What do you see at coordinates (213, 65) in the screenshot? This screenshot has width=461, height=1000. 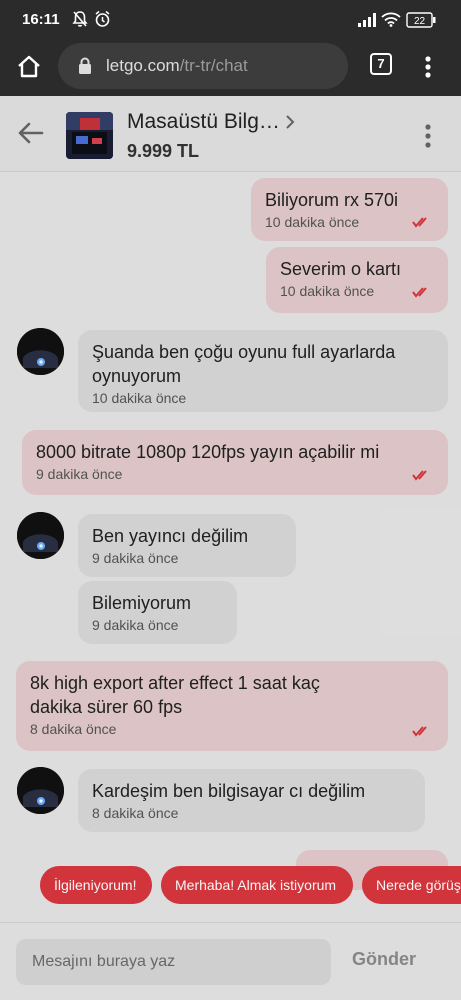 I see `url-path: /tr-tr/chat` at bounding box center [213, 65].